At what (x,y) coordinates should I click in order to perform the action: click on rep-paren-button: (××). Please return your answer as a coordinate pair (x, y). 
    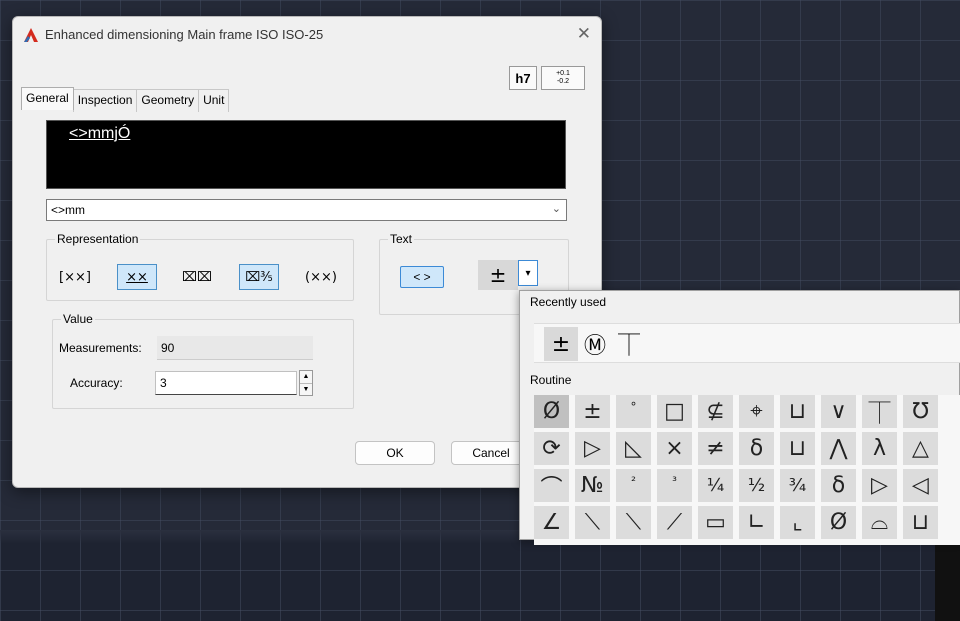
    Looking at the image, I should click on (321, 277).